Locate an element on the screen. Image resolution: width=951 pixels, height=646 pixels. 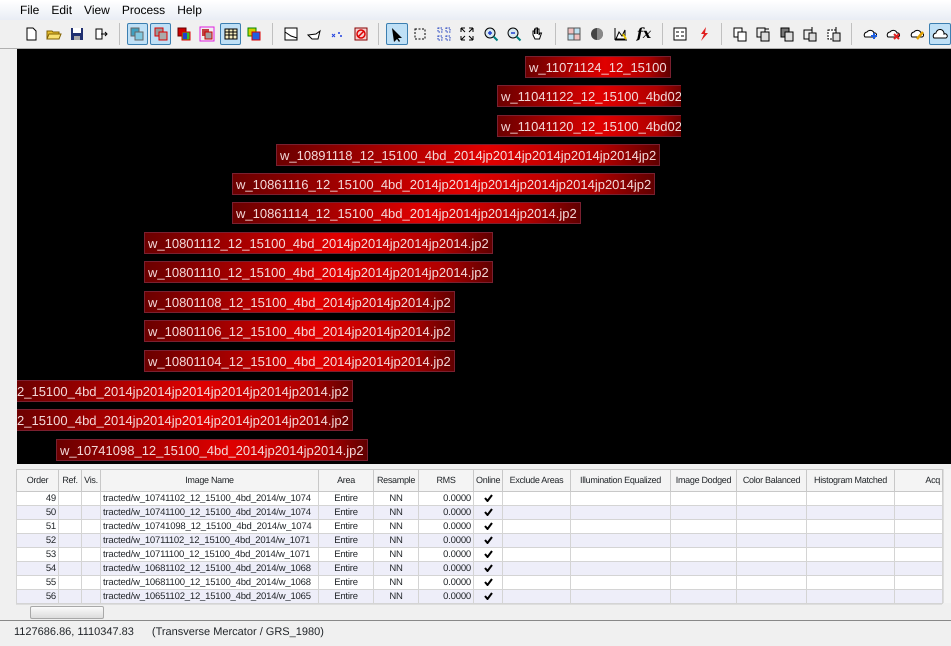
image-footprint-label: w_10891118_12_15100_4bd_2014jp2014jp2014jp2014jp2014jp2 is located at coordinates (468, 155).